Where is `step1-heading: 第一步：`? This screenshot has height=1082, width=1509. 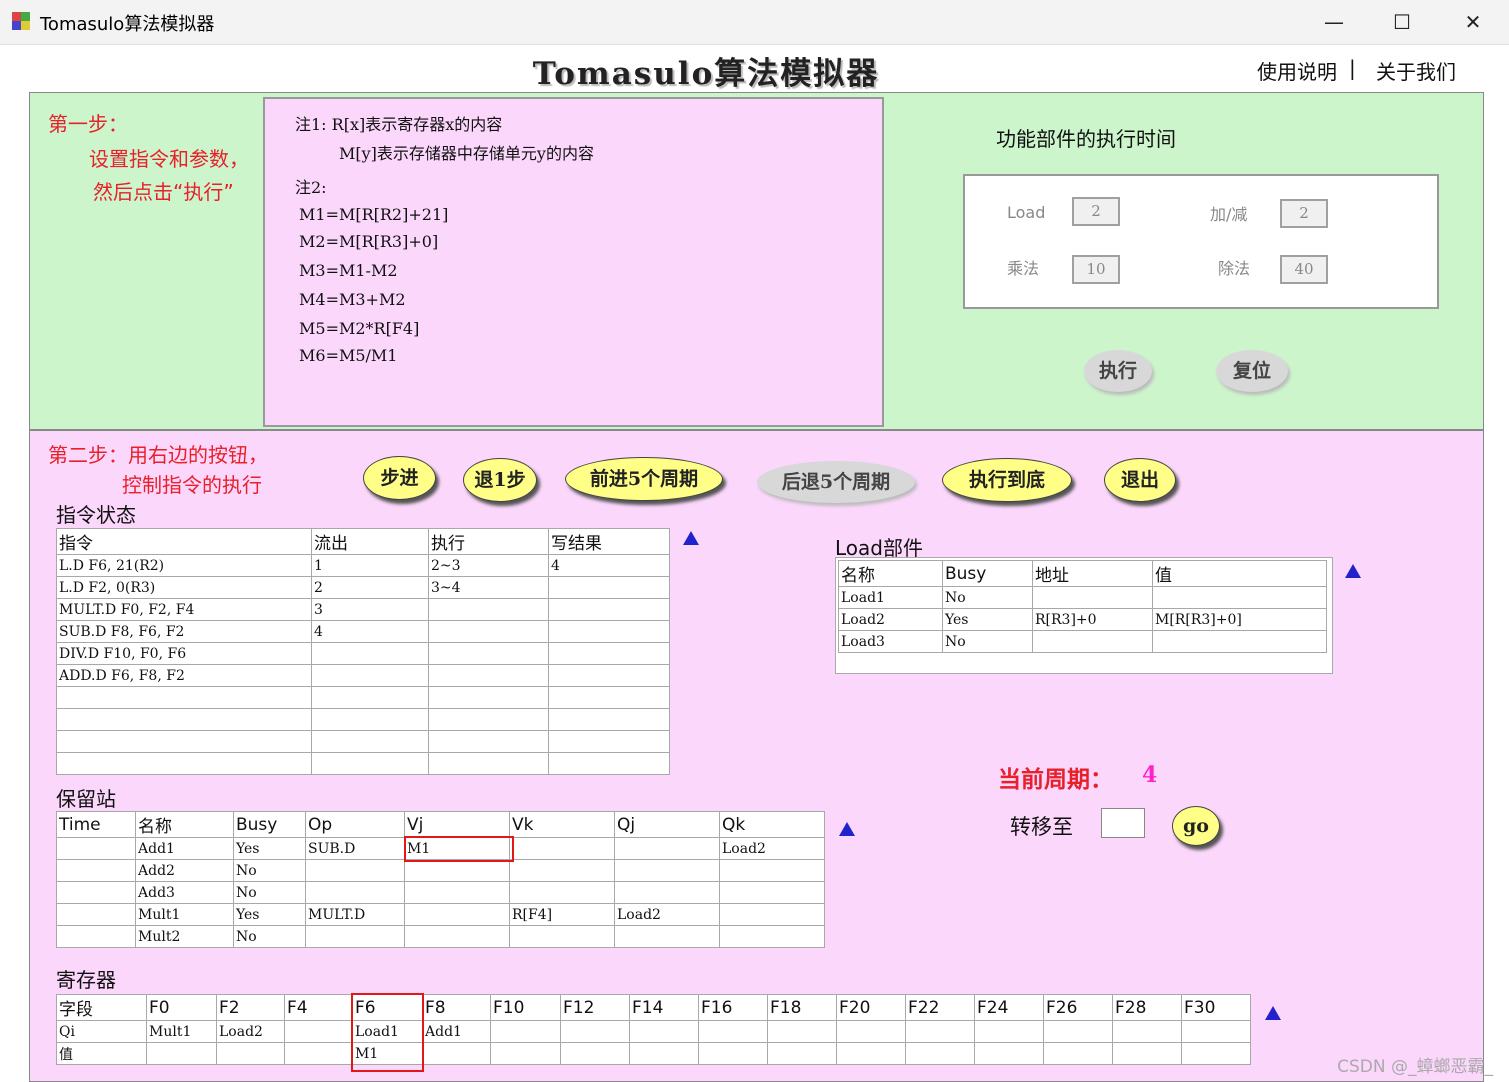 step1-heading: 第一步： is located at coordinates (88, 124).